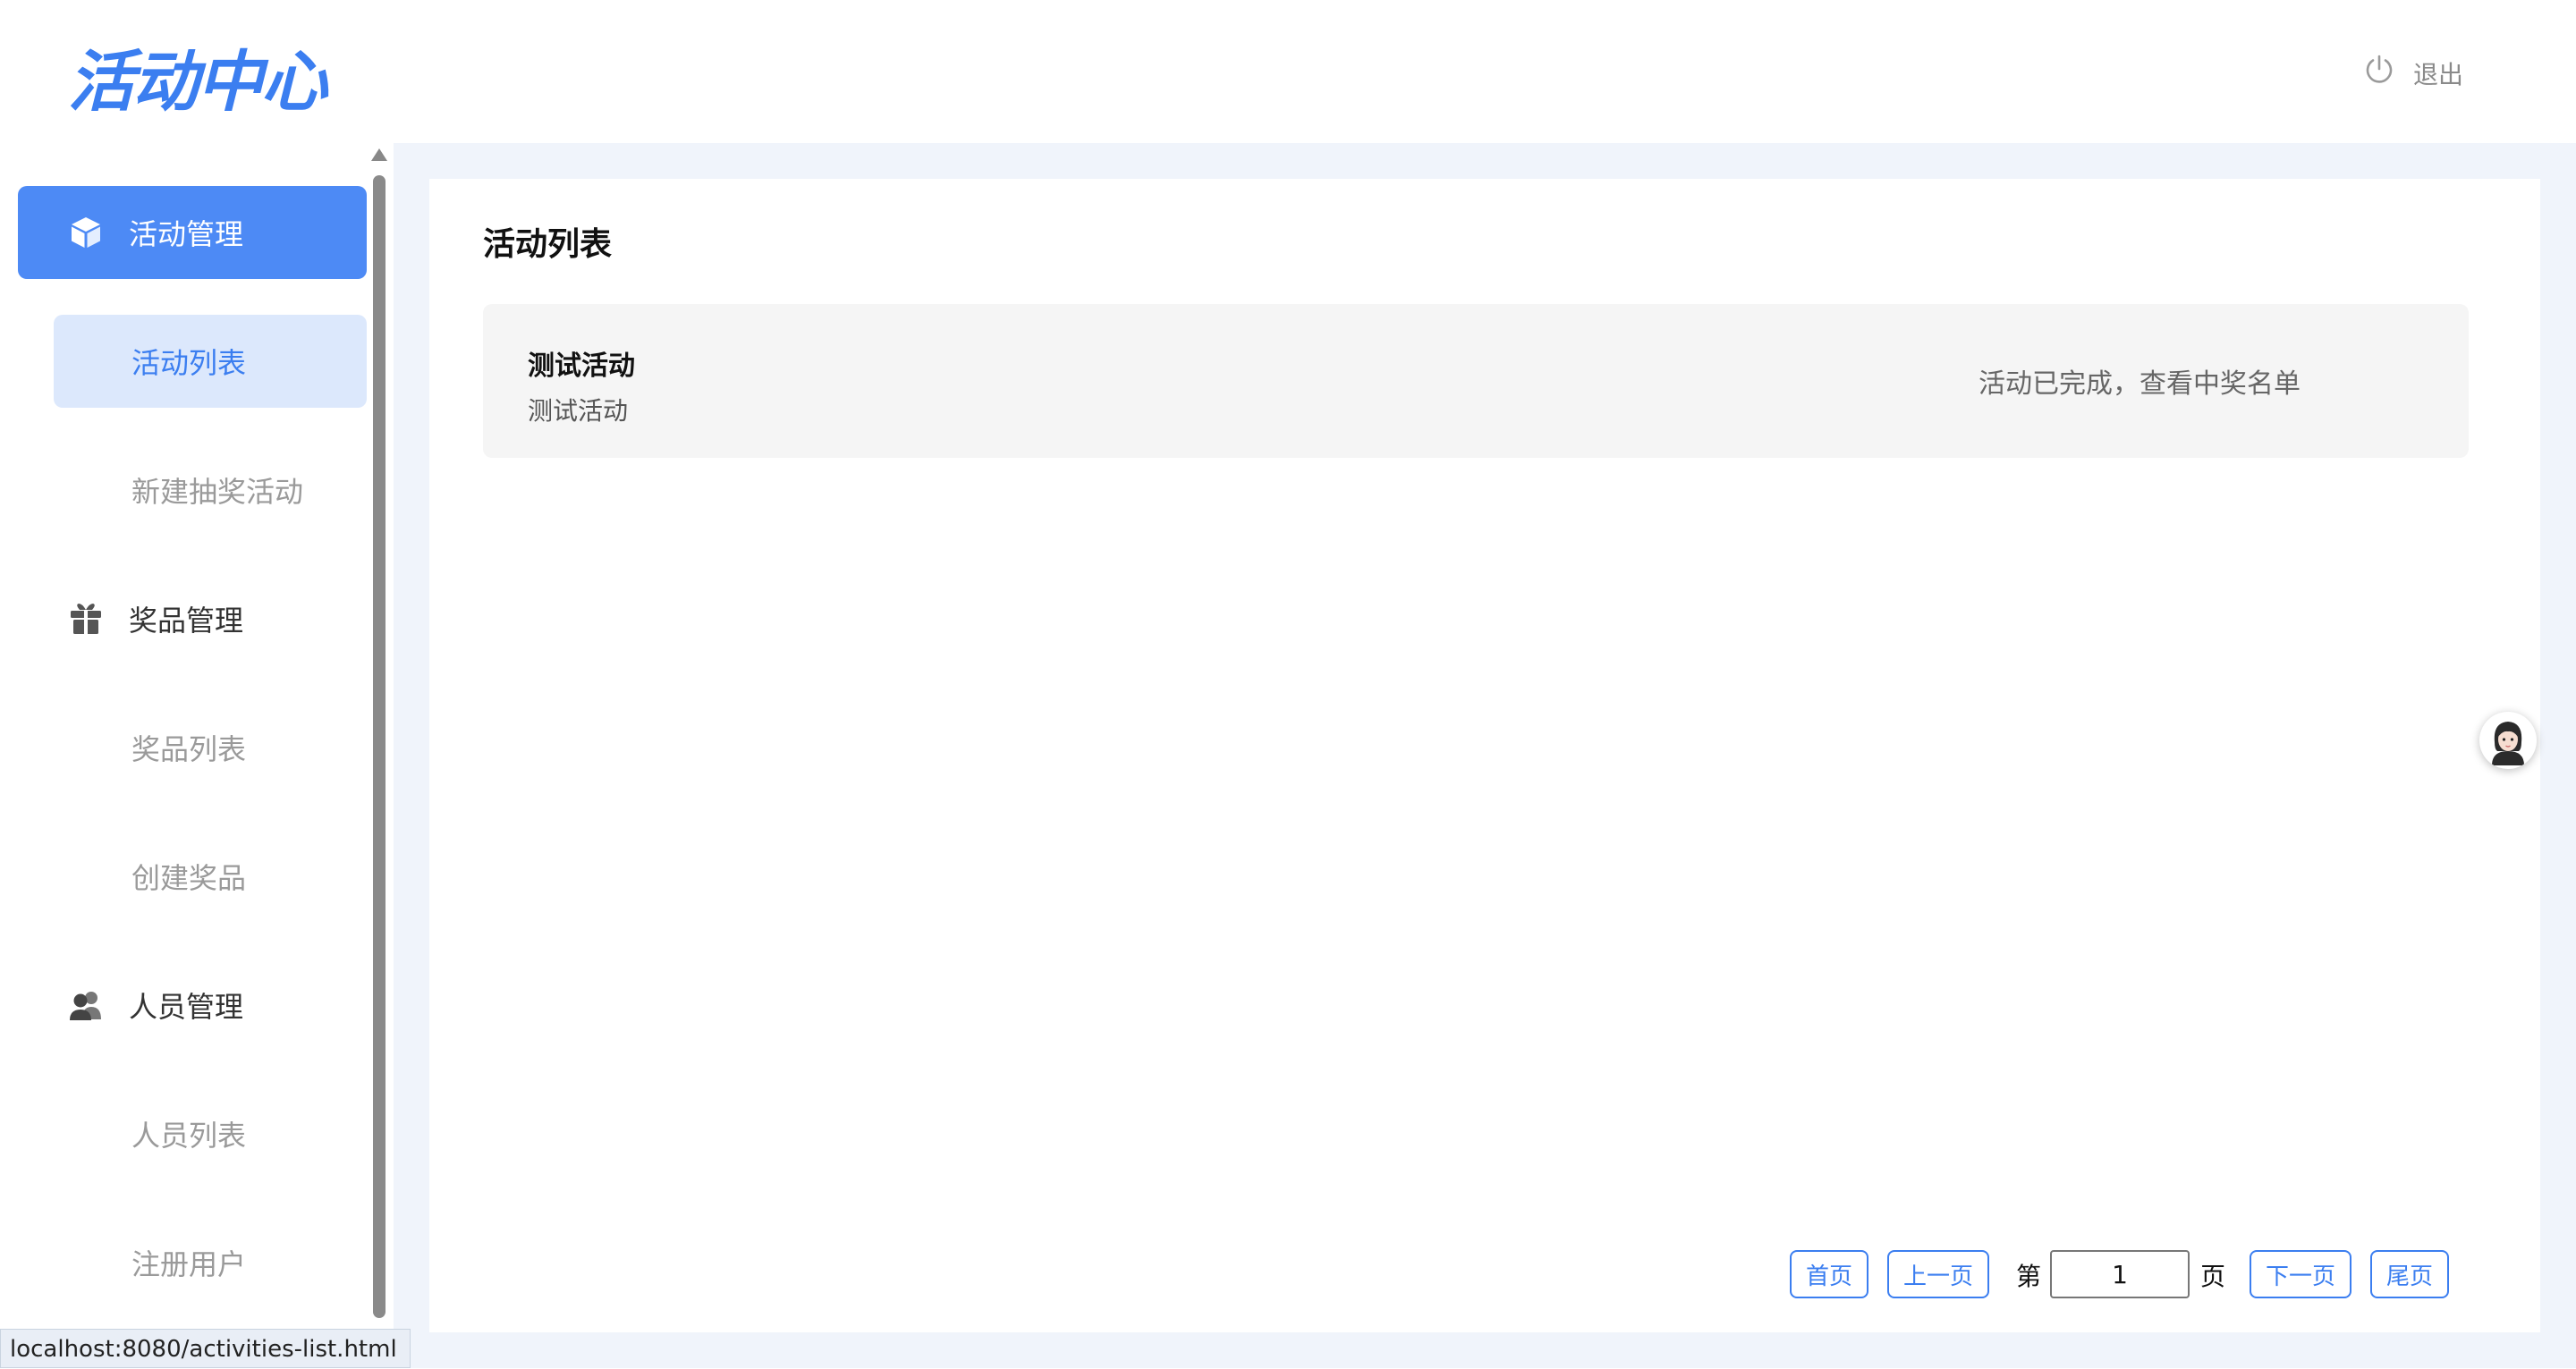 Image resolution: width=2576 pixels, height=1369 pixels. What do you see at coordinates (2409, 1274) in the screenshot?
I see `last-page-button: 尾页` at bounding box center [2409, 1274].